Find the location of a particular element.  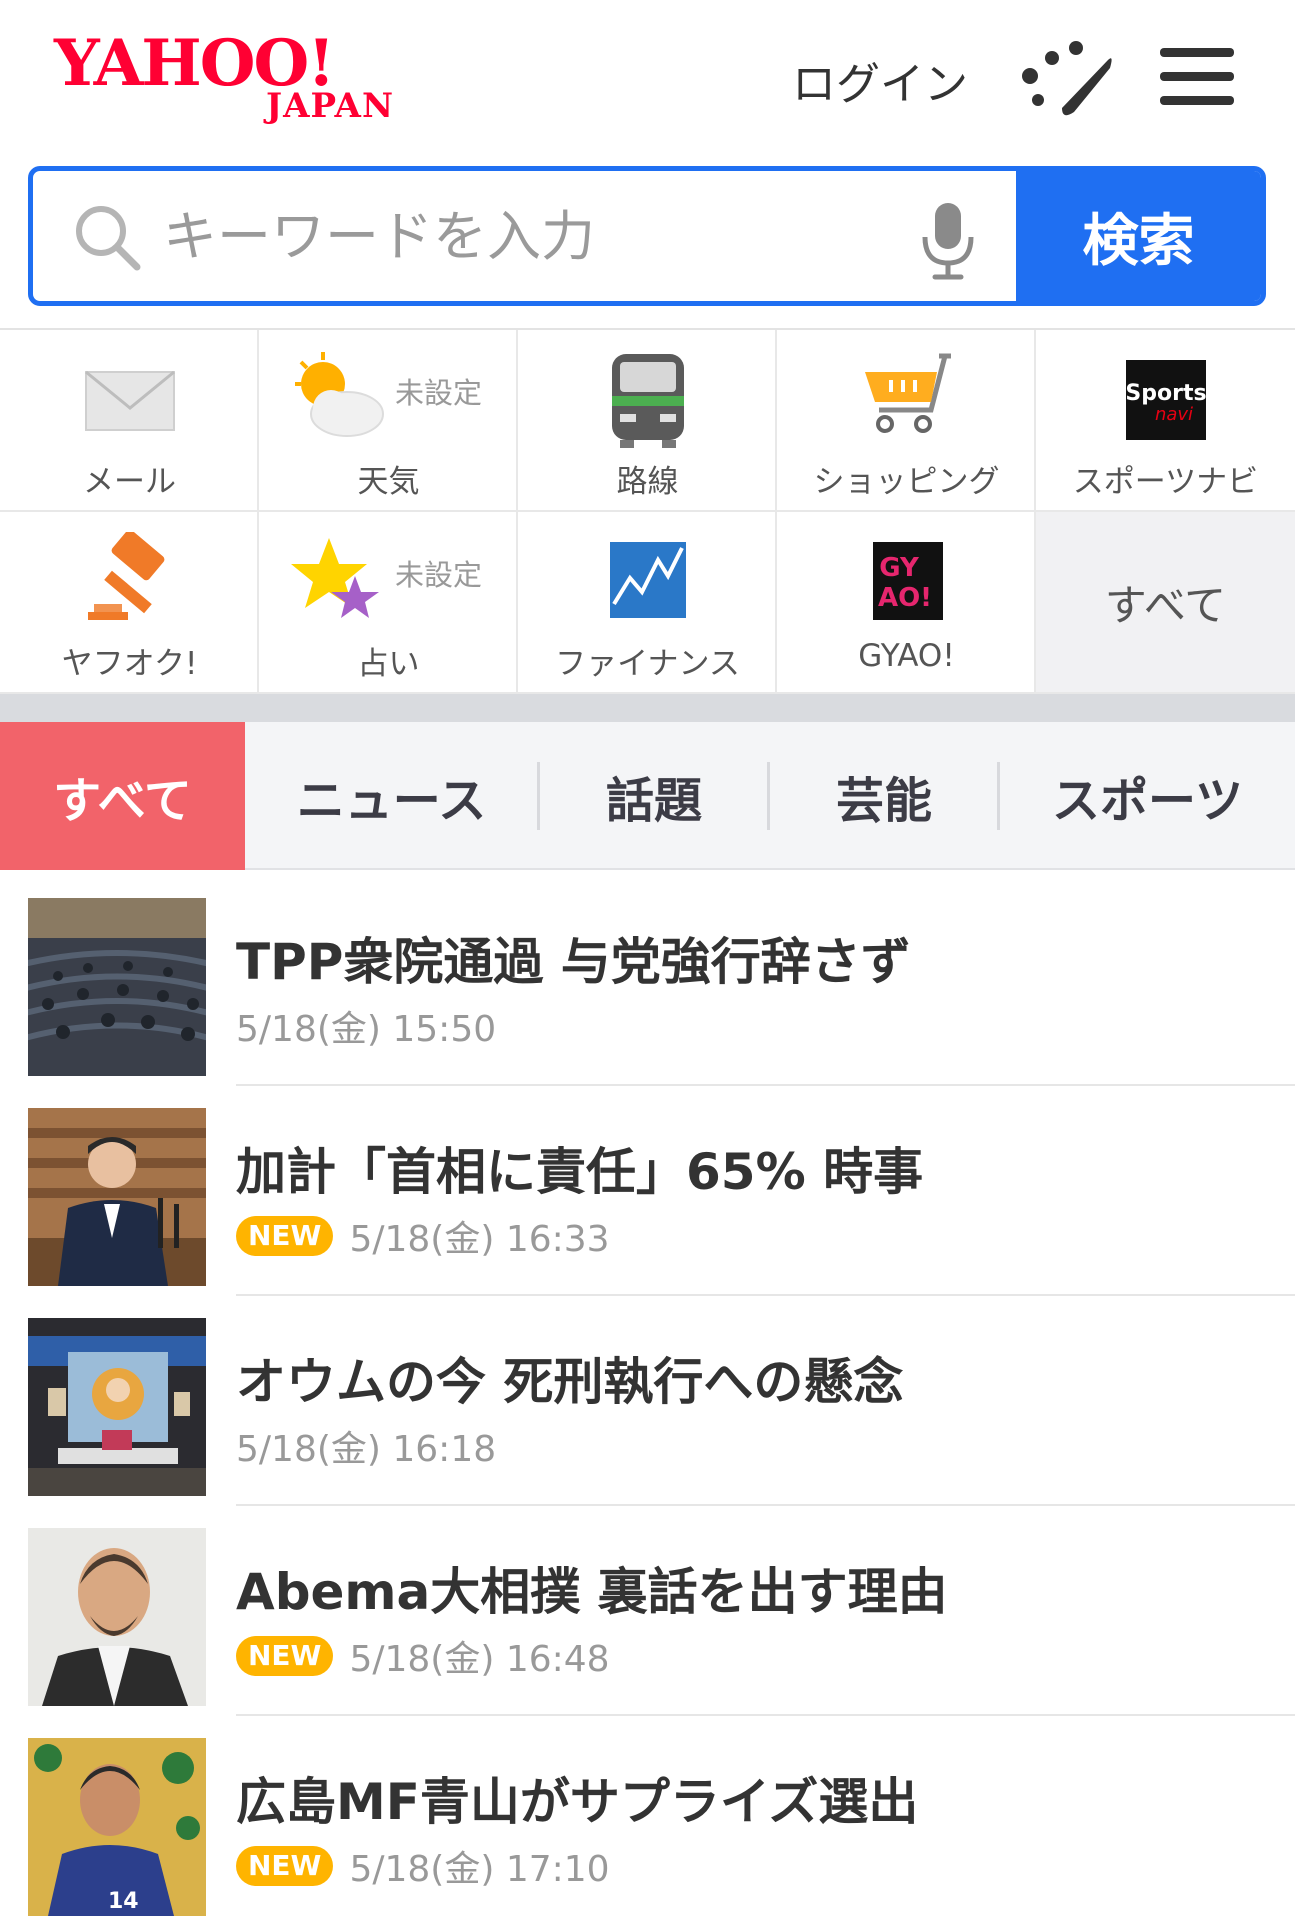

news-item: 加計「首相に責任」65% 時事 NEW 5/18(金) 16:33 is located at coordinates (647, 1191).